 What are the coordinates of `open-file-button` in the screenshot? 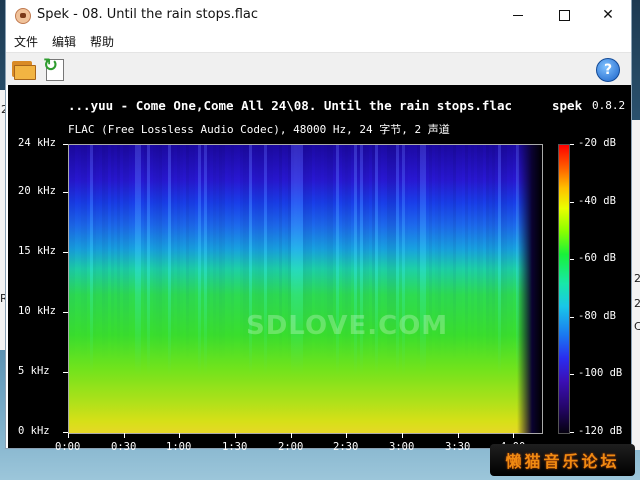 It's located at (23, 69).